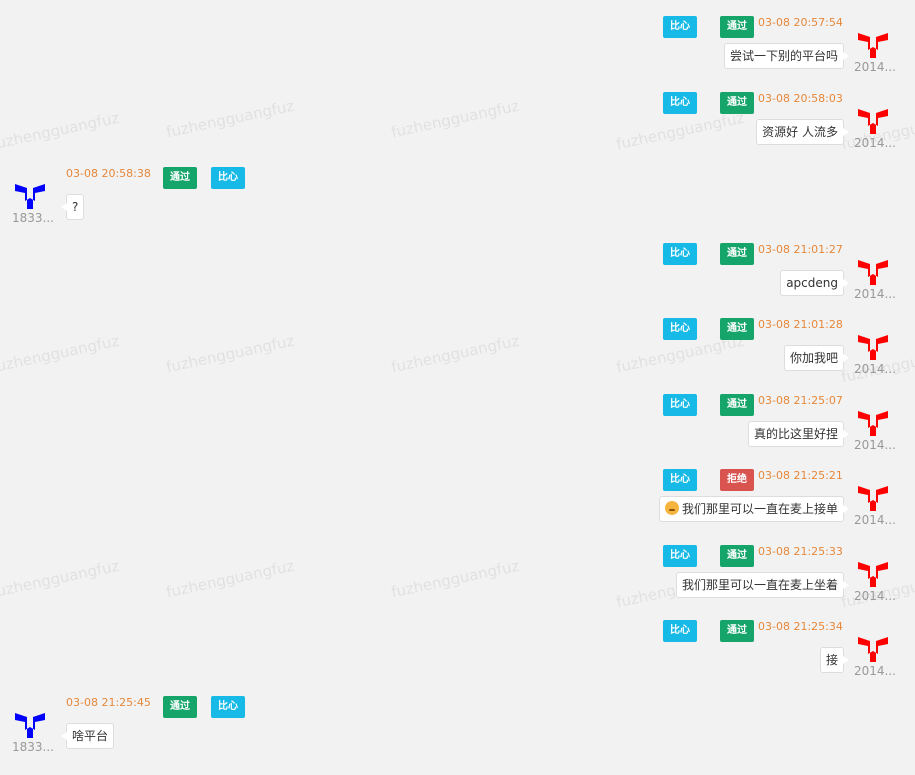 The height and width of the screenshot is (775, 915). What do you see at coordinates (672, 508) in the screenshot?
I see `thinking-face-icon` at bounding box center [672, 508].